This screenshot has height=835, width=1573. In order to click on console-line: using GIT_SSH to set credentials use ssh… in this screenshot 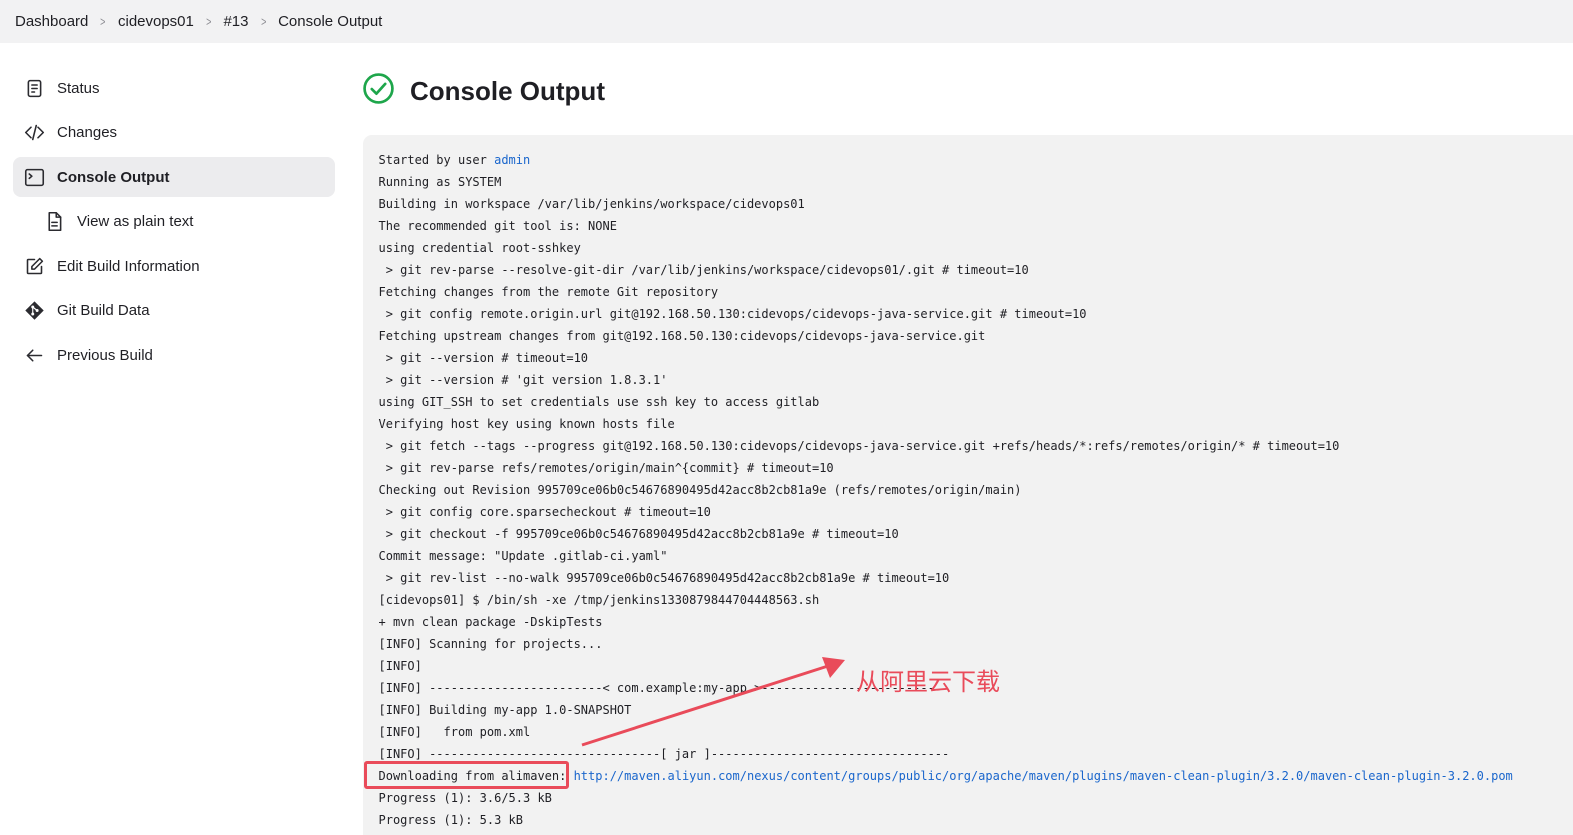, I will do `click(976, 402)`.